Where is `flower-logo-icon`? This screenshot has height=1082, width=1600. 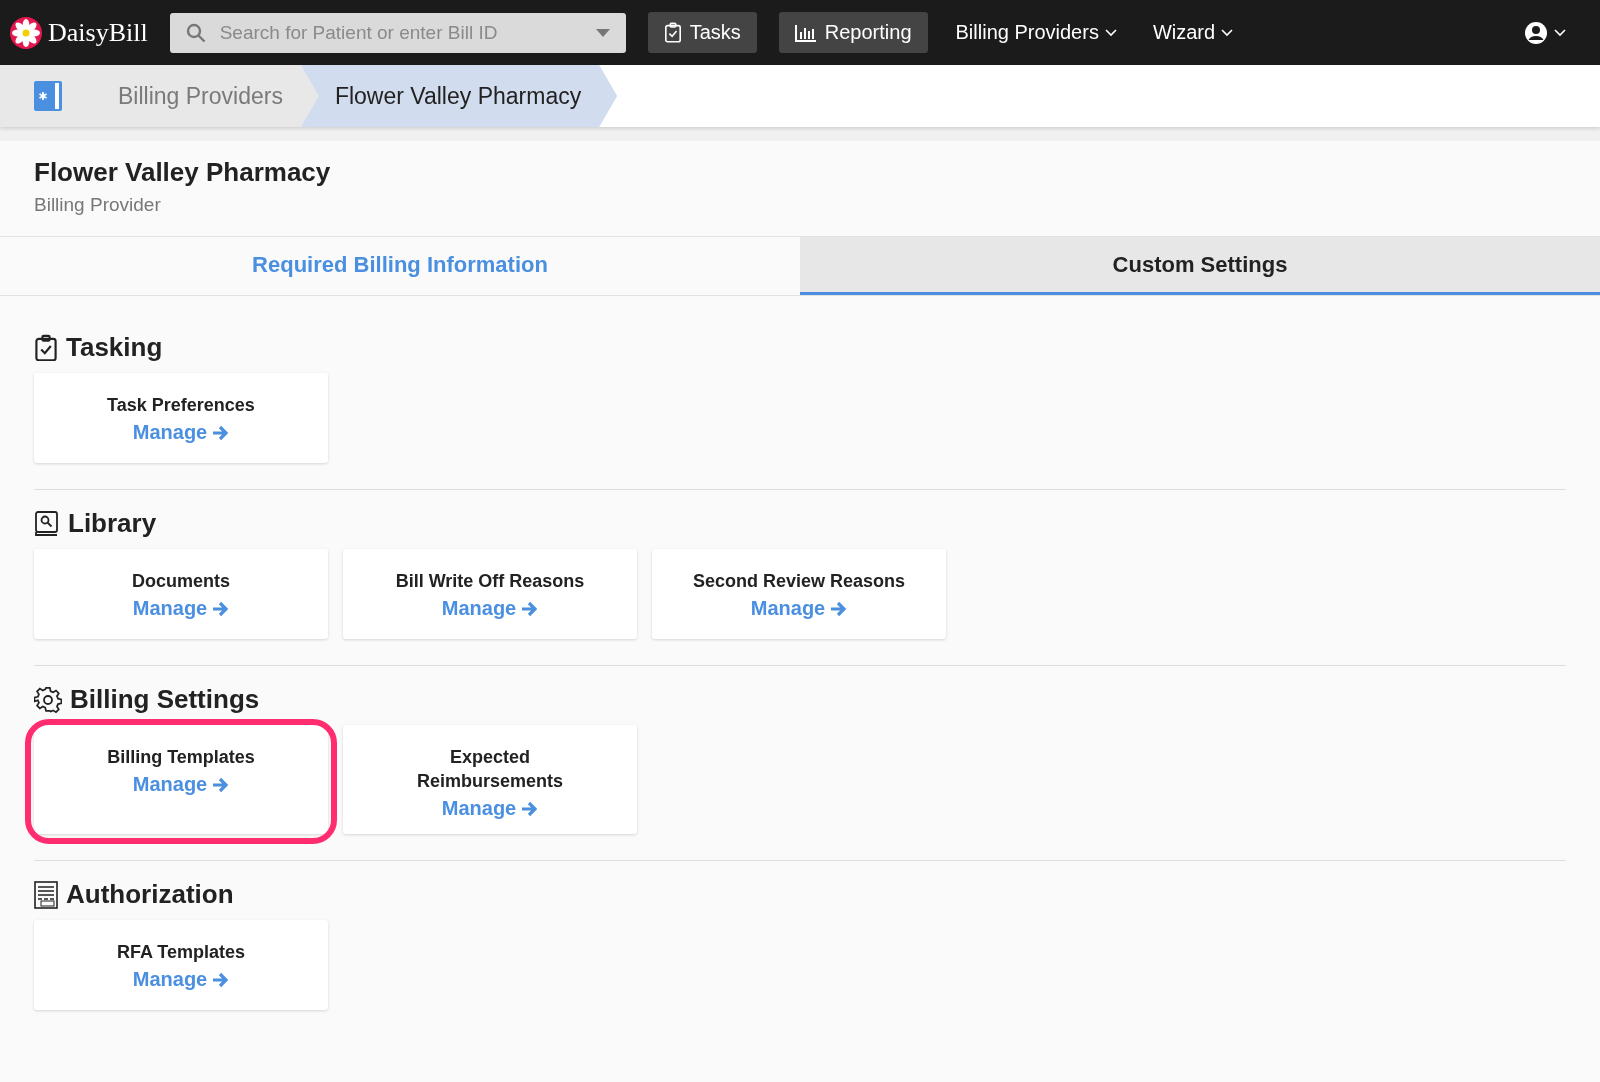
flower-logo-icon is located at coordinates (26, 32).